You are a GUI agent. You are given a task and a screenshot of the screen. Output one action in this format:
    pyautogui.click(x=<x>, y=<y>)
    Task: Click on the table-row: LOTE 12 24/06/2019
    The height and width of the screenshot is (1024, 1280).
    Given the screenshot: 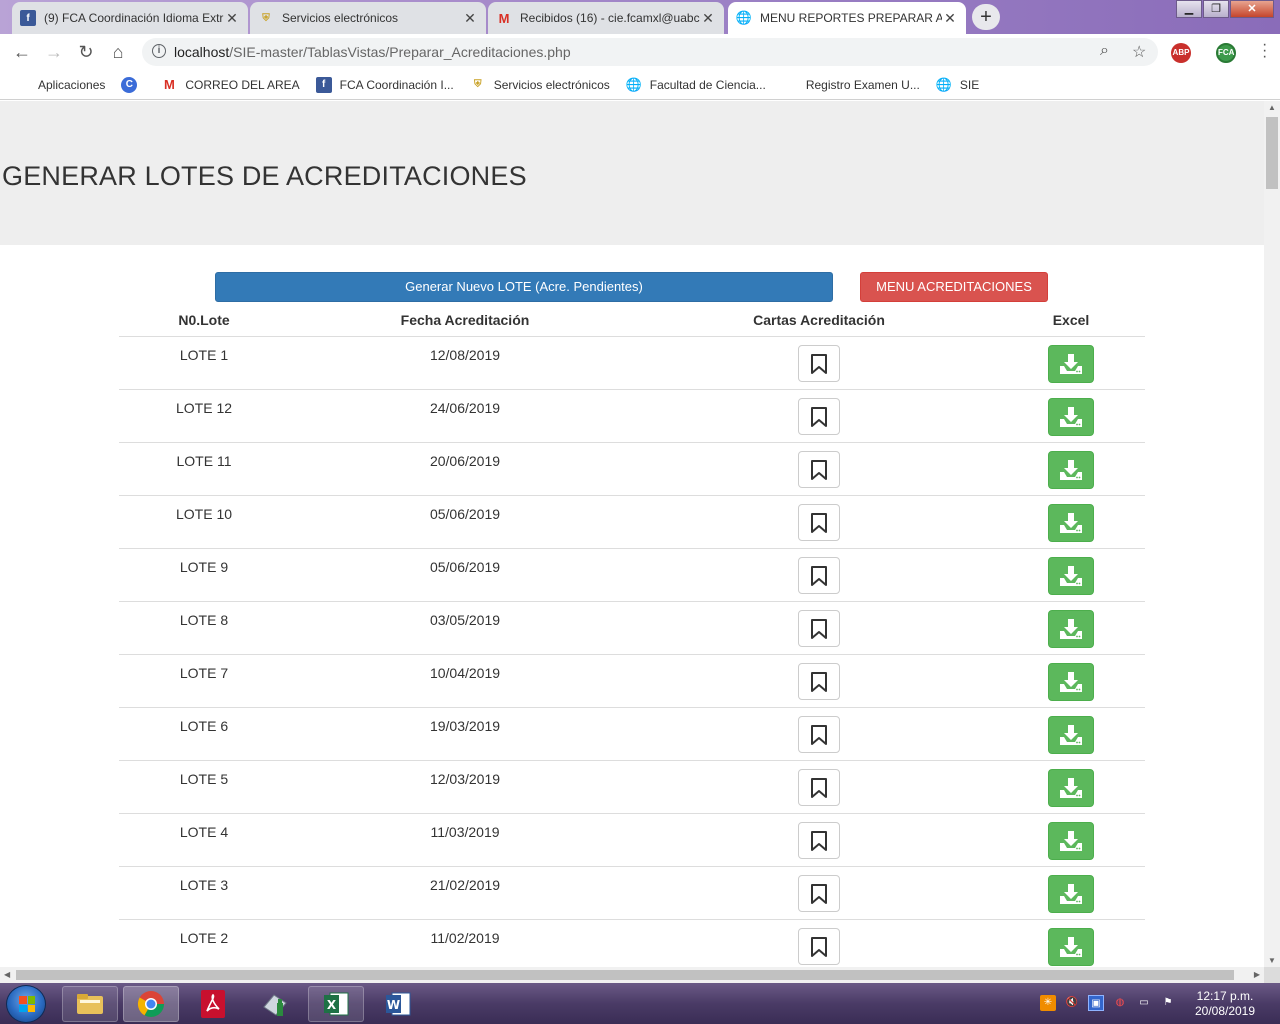 What is the action you would take?
    pyautogui.click(x=632, y=416)
    